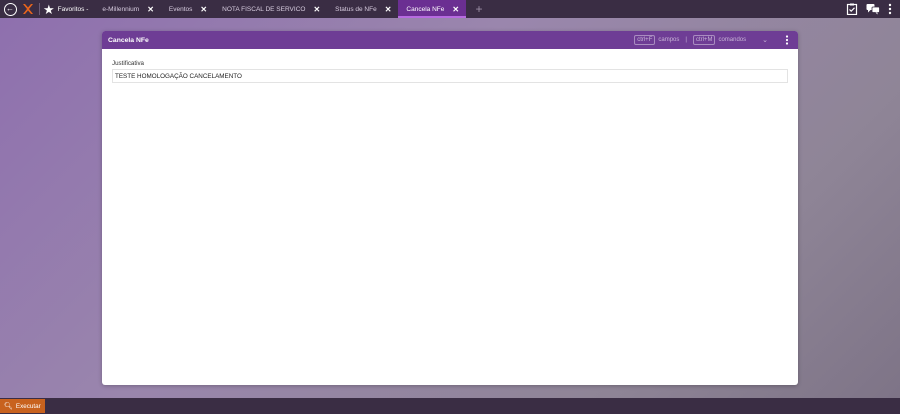 The height and width of the screenshot is (414, 900). I want to click on tab-eventos: Eventos ✕, so click(187, 9).